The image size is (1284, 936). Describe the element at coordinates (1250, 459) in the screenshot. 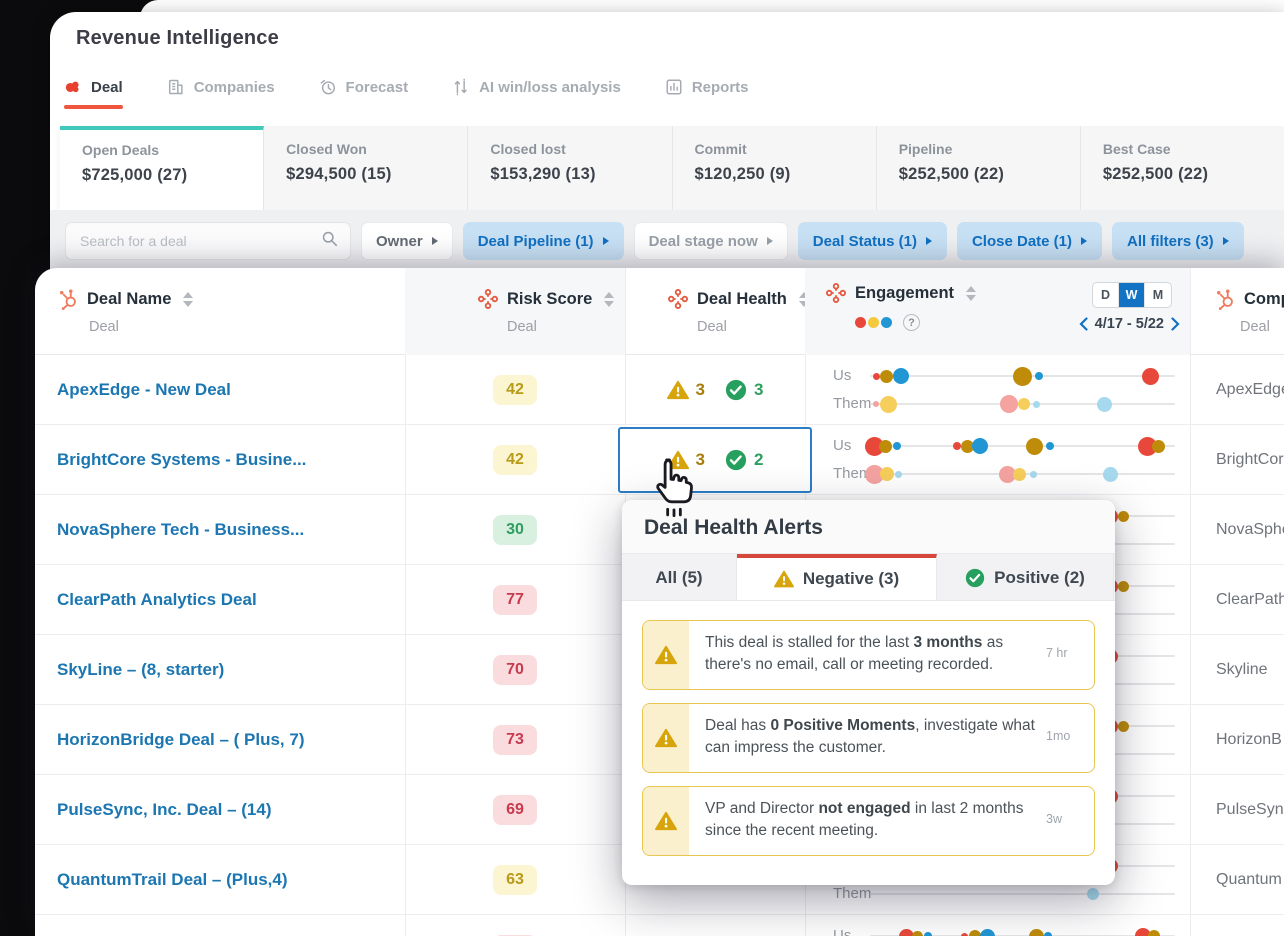

I see `company-cell: BrightCor` at that location.